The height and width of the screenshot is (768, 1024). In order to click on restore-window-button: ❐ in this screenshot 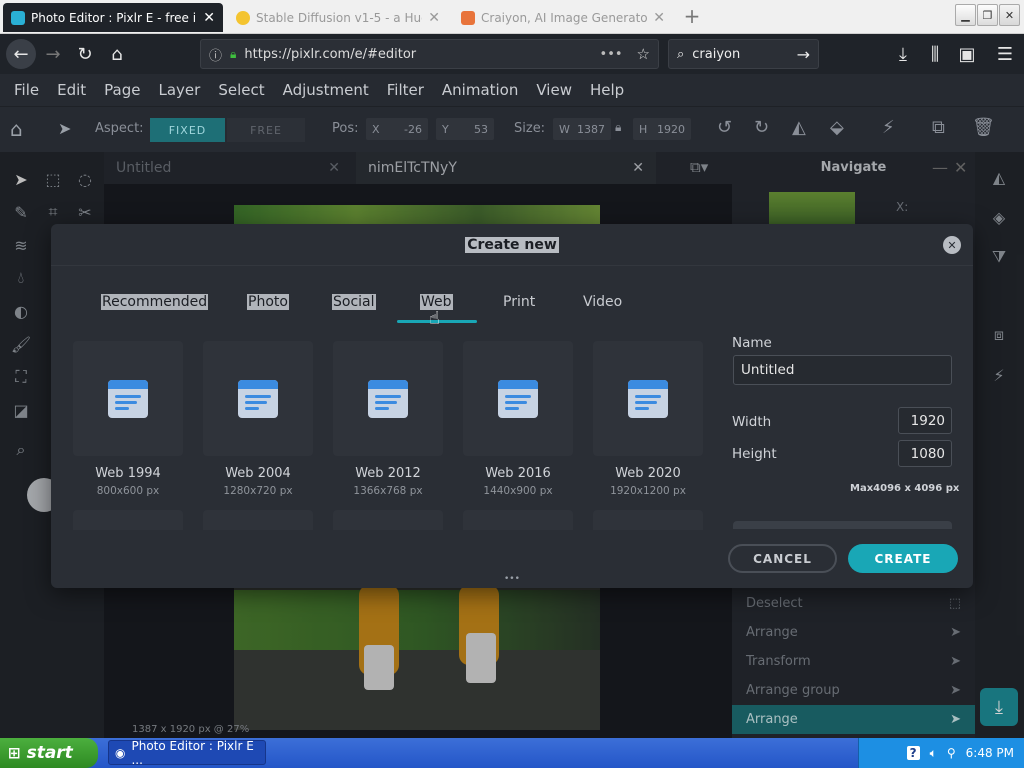, I will do `click(987, 15)`.